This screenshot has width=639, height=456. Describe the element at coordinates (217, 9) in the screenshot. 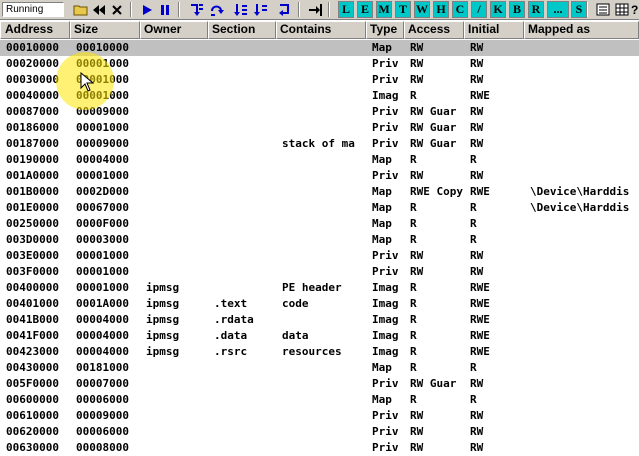

I see `step-over-icon` at that location.